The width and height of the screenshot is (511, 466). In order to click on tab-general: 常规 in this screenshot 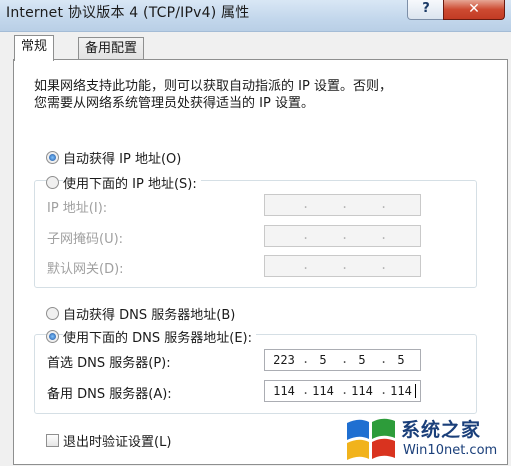, I will do `click(34, 48)`.